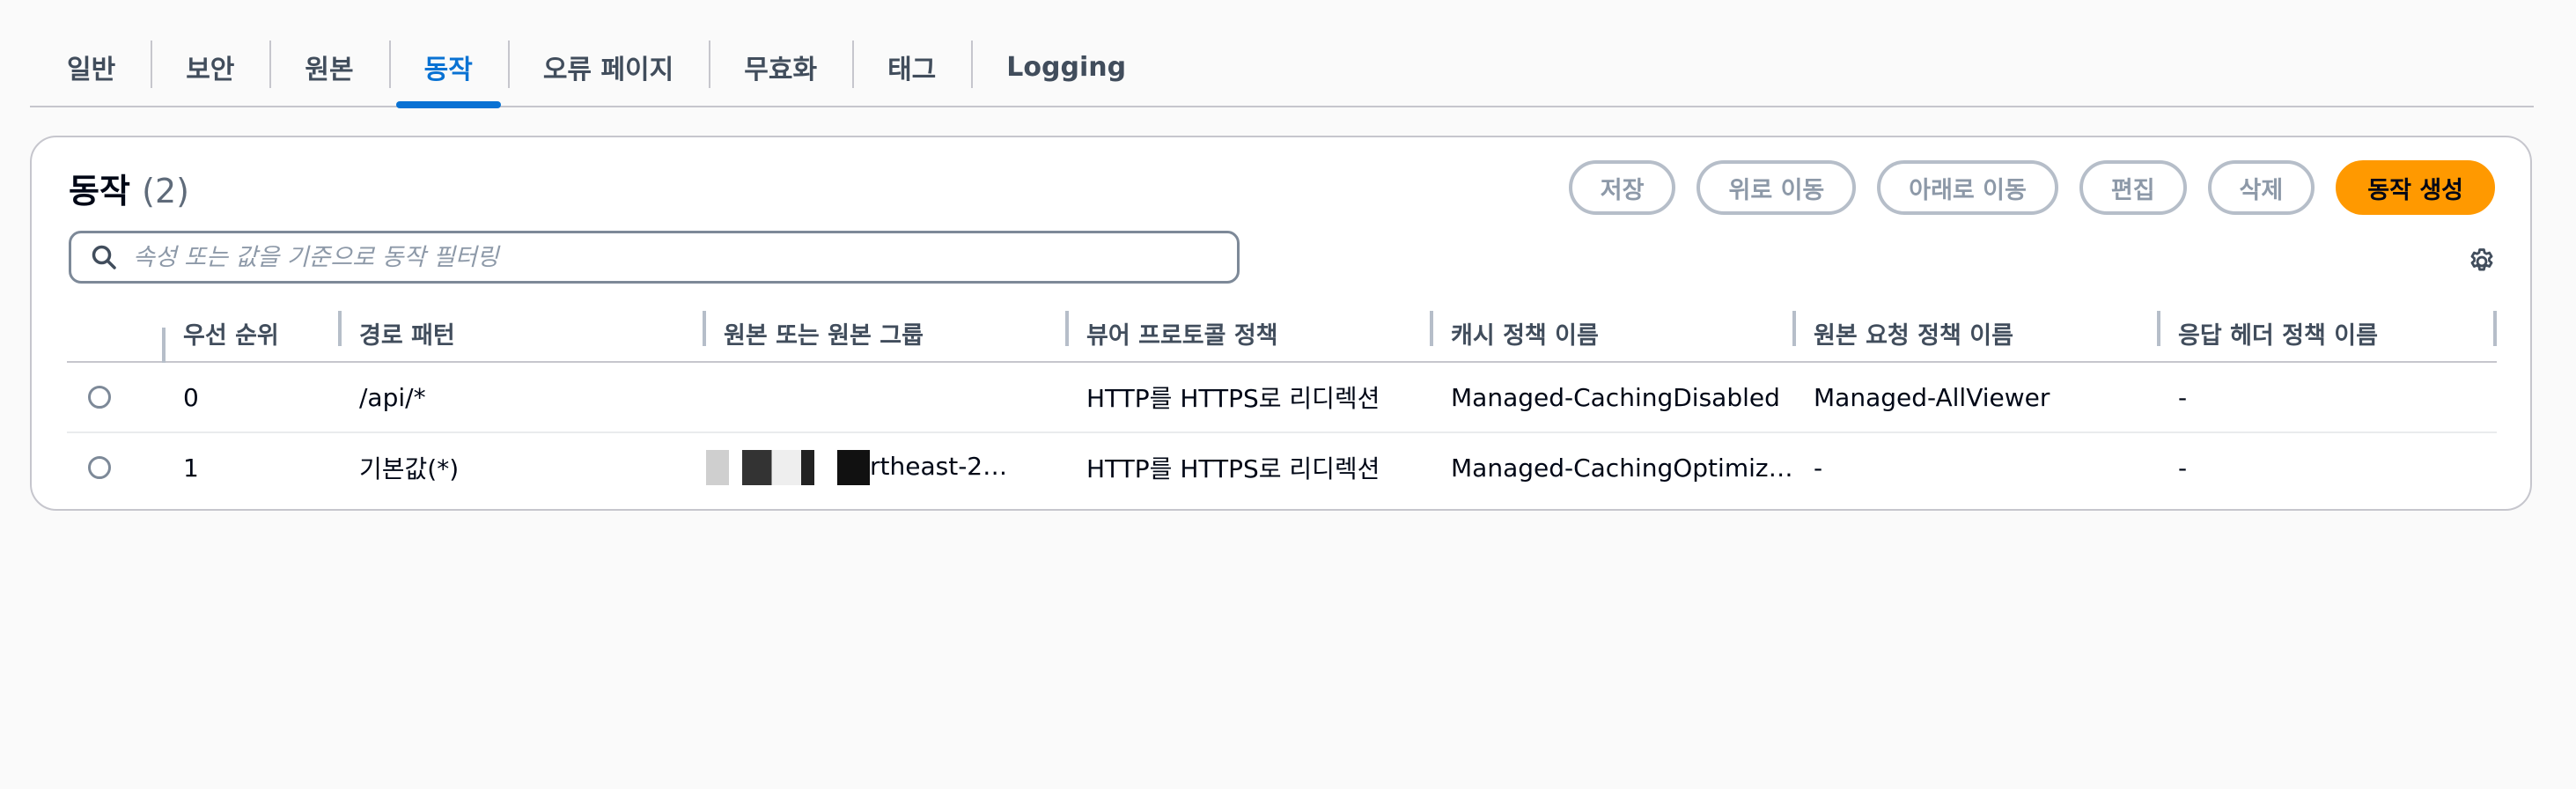  I want to click on header-path-pattern: 경로 패턴, so click(524, 330).